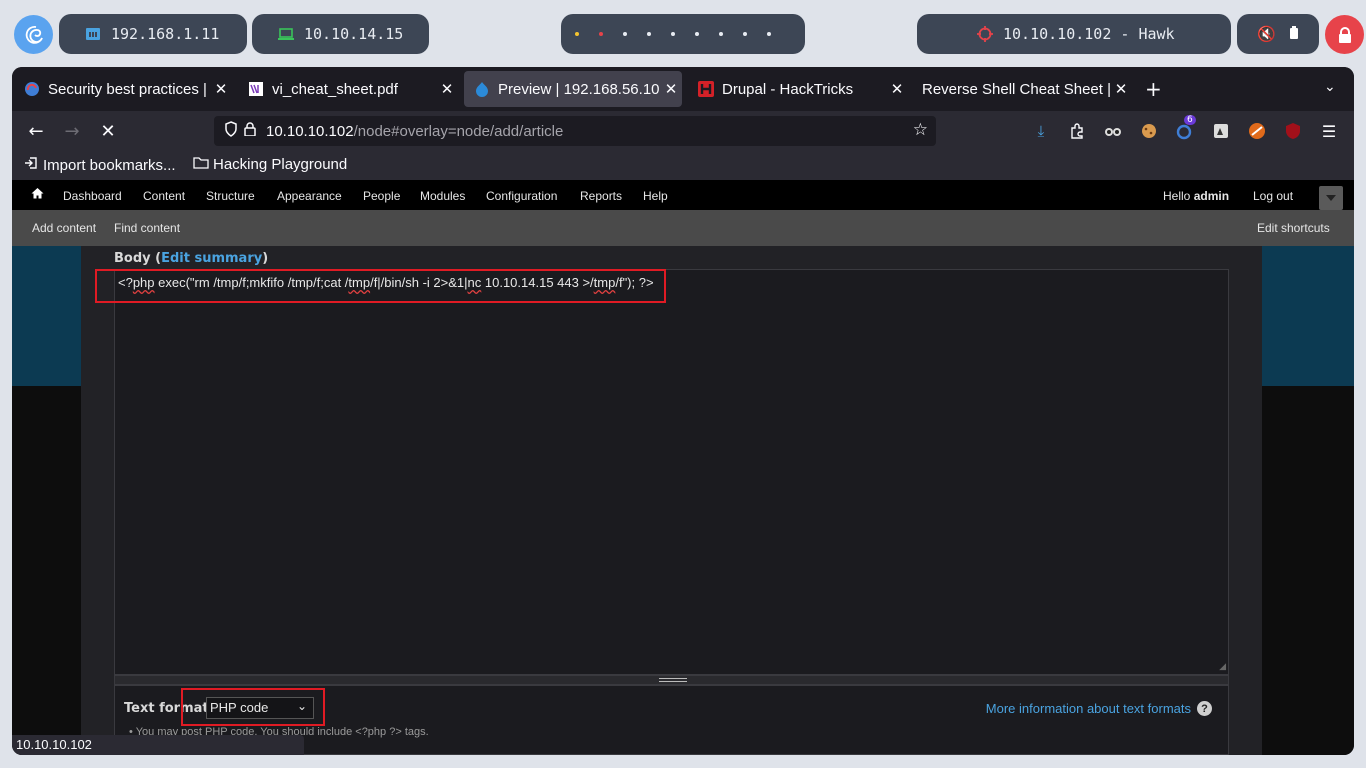  I want to click on bookmarks-bar: Import bookmarks... Hacking Playground, so click(683, 165).